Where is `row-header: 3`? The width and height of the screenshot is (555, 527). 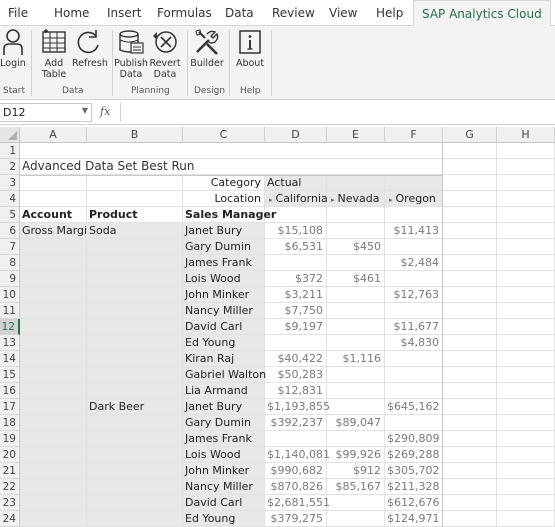 row-header: 3 is located at coordinates (10, 183).